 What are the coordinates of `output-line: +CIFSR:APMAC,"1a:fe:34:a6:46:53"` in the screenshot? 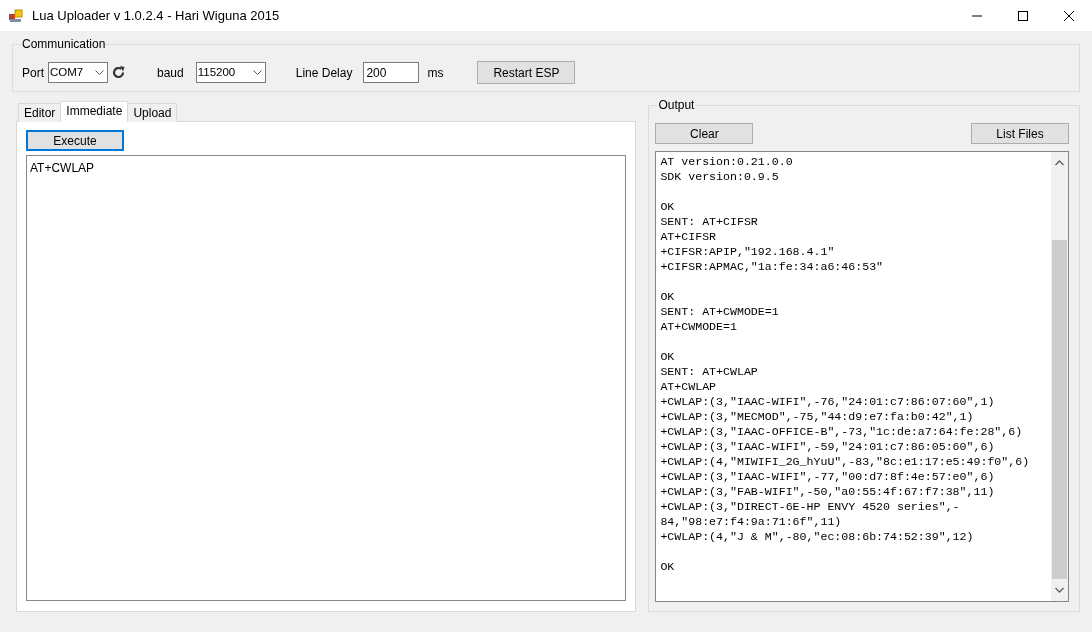 It's located at (772, 266).